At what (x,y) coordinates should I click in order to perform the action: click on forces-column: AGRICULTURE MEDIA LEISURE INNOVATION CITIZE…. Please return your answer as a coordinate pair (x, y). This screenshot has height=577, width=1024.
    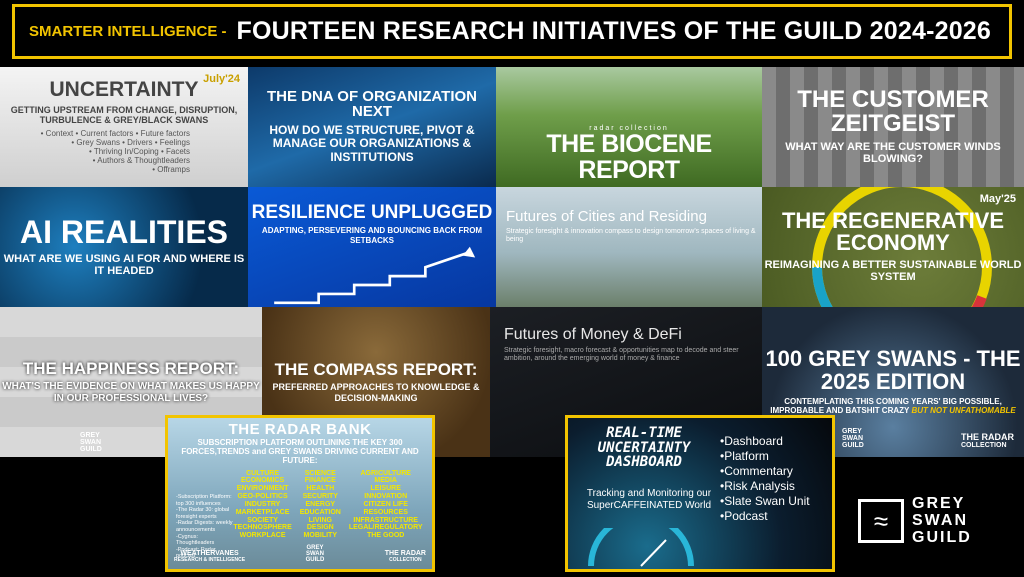
    Looking at the image, I should click on (385, 504).